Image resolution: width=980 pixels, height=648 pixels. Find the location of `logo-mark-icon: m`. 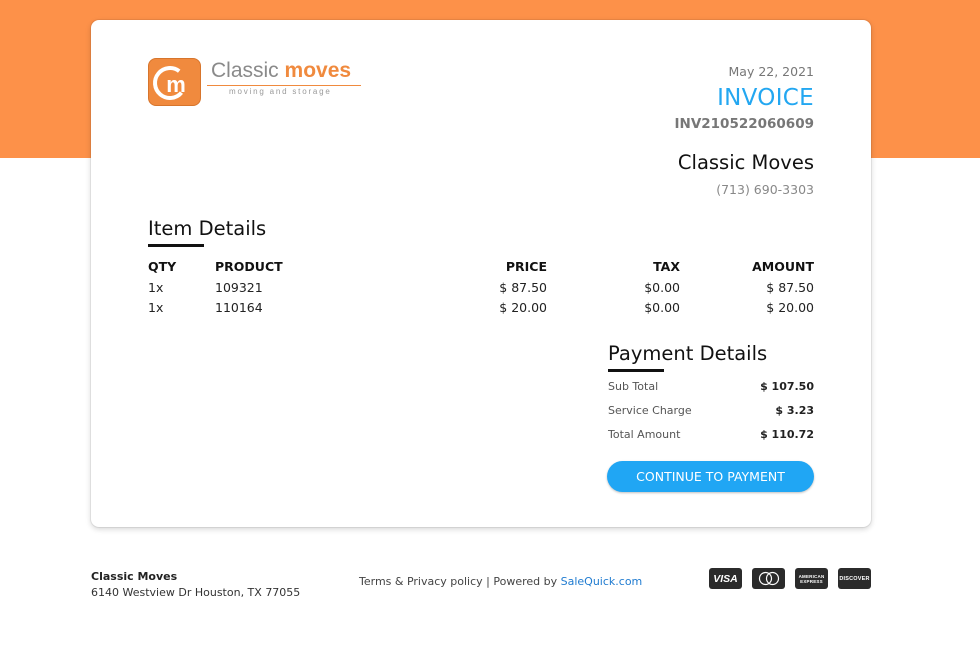

logo-mark-icon: m is located at coordinates (174, 82).